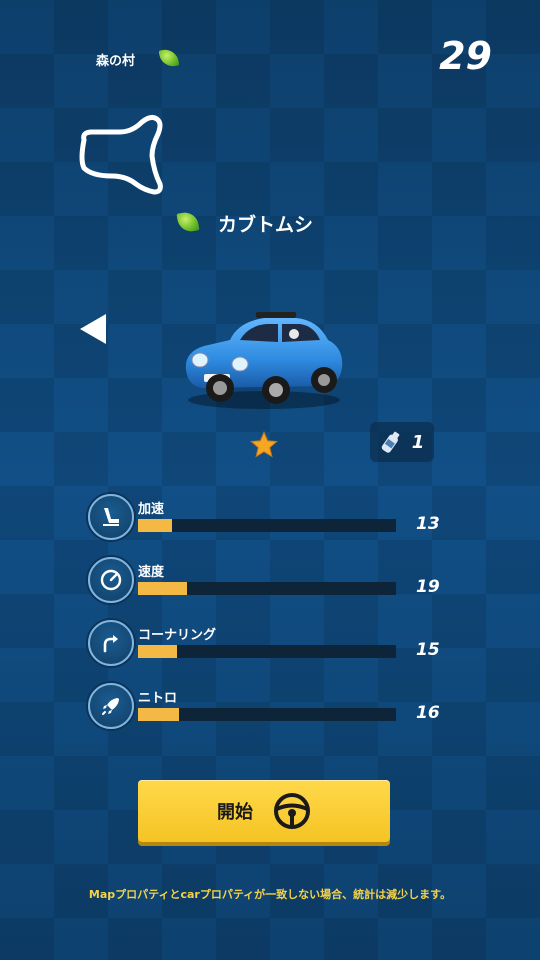  Describe the element at coordinates (151, 572) in the screenshot. I see `stat-label-speed: 速度` at that location.